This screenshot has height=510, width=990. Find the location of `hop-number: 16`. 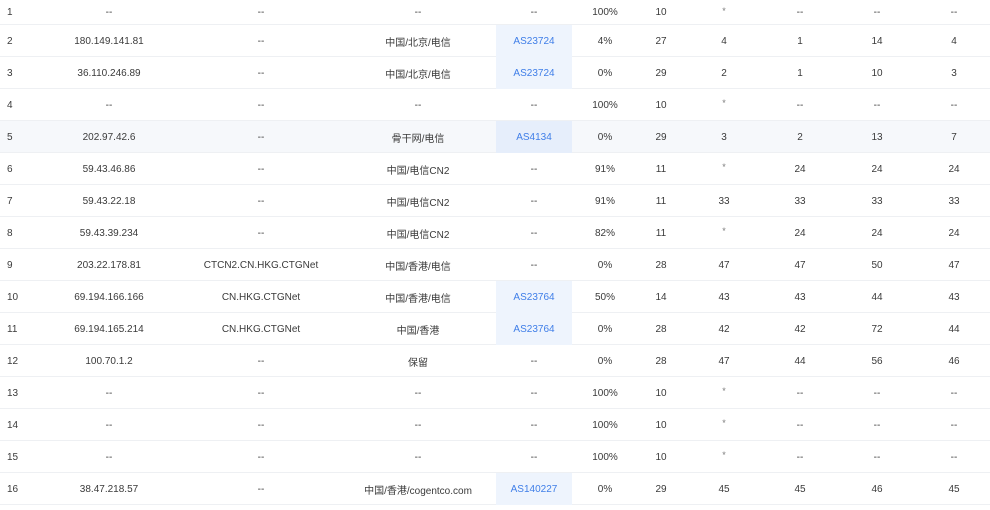

hop-number: 16 is located at coordinates (13, 489).